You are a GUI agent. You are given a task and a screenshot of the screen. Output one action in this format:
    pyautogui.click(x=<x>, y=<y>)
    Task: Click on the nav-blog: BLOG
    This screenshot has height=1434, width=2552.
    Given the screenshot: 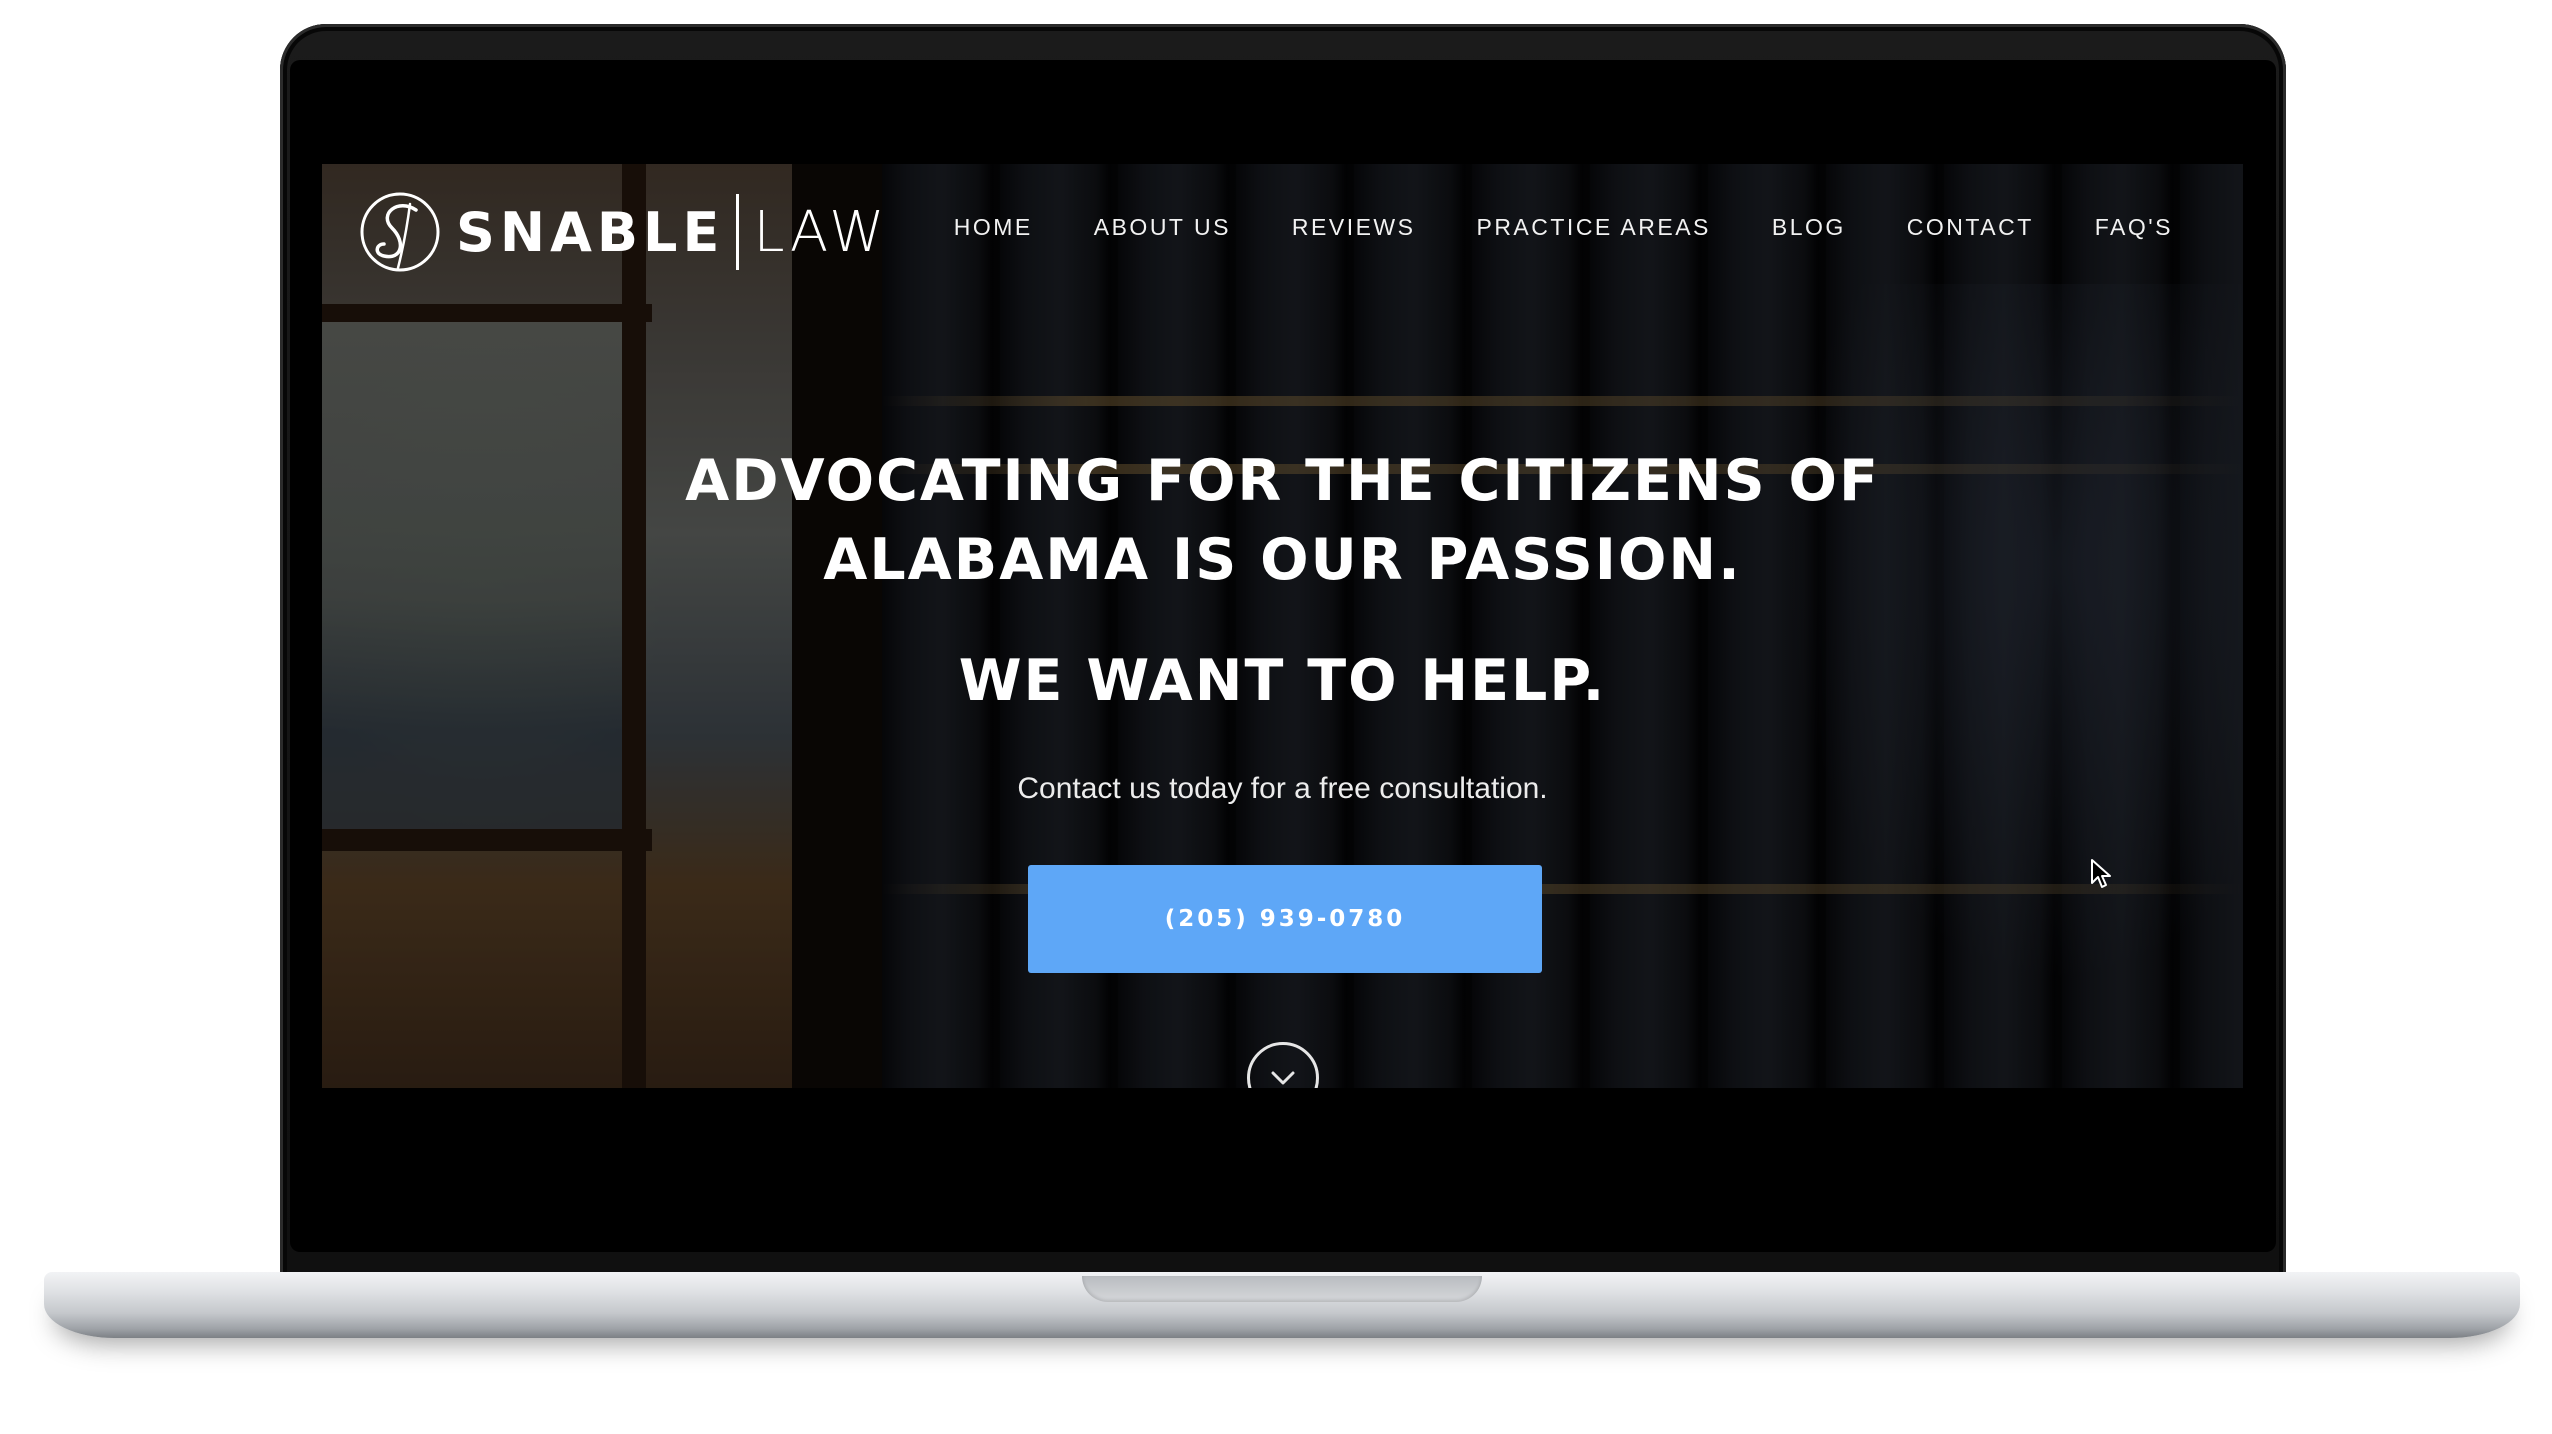 What is the action you would take?
    pyautogui.click(x=1809, y=227)
    